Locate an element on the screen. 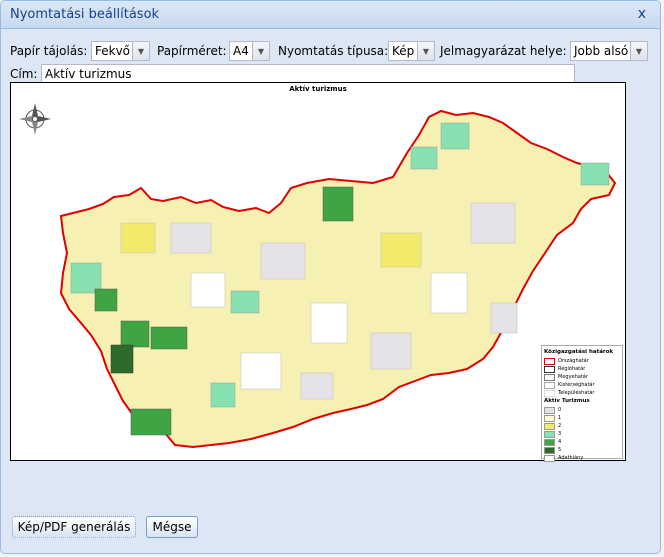  legend-label: Országhatár is located at coordinates (573, 361).